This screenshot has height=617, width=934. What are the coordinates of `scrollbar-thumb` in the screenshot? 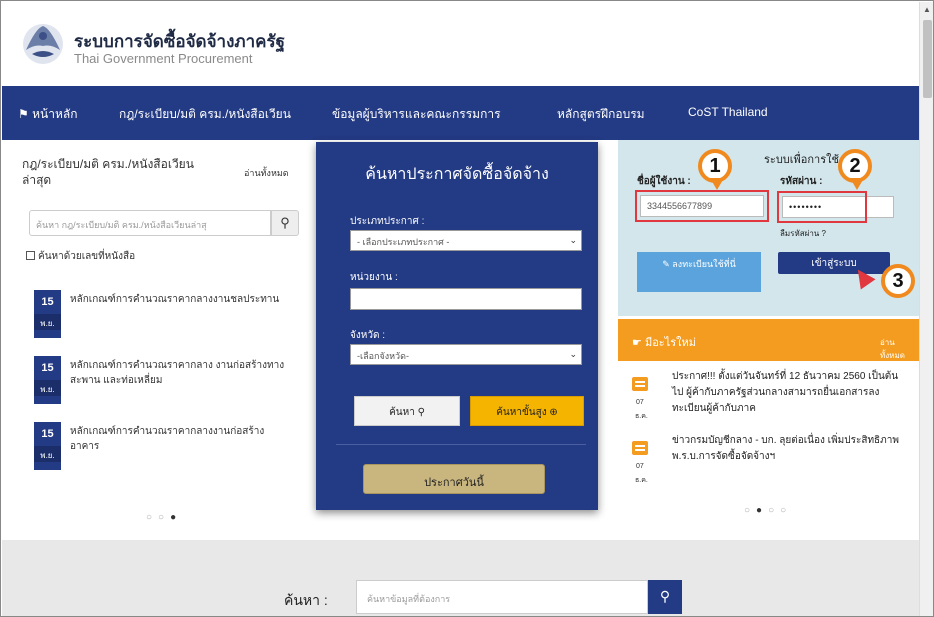 It's located at (927, 59).